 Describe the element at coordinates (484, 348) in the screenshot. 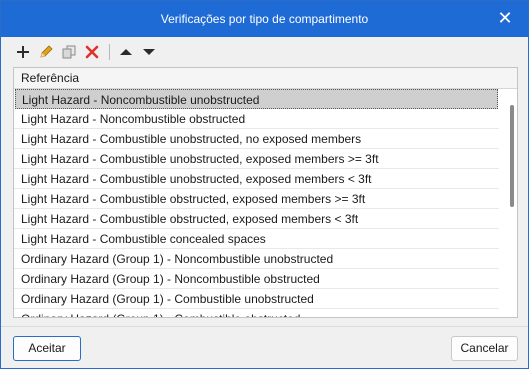

I see `cancel-button: Cancelar` at that location.